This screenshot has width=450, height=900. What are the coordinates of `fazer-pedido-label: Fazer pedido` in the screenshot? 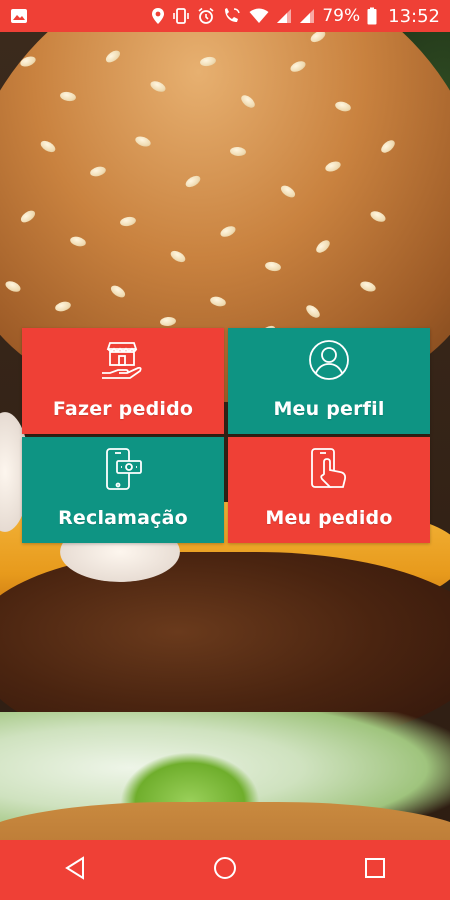 It's located at (123, 409).